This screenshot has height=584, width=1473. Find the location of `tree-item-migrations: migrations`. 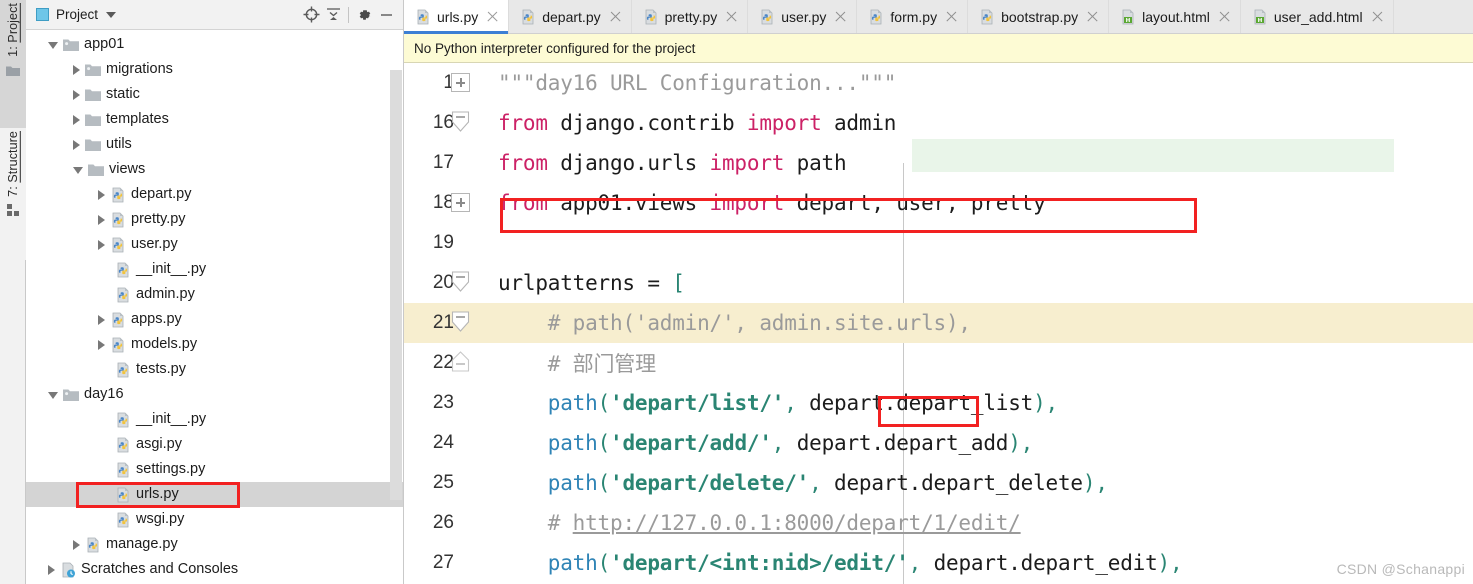

tree-item-migrations: migrations is located at coordinates (214, 69).